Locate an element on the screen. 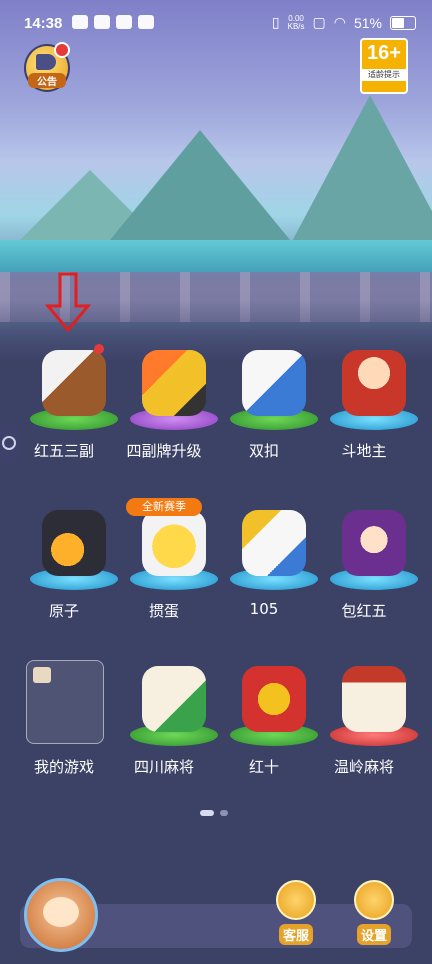  my-games-folder is located at coordinates (65, 702).